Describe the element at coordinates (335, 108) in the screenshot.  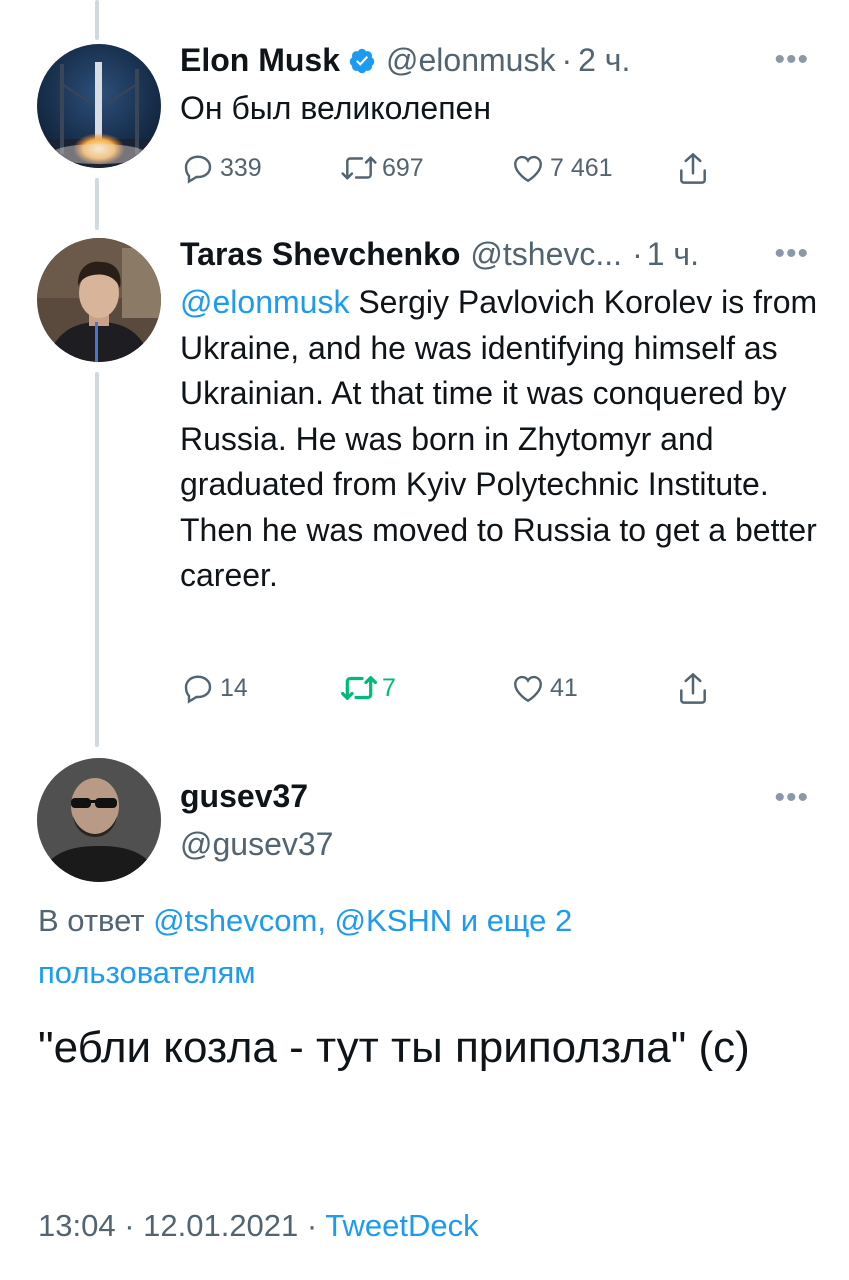
I see `tweet-text: Он был великолепен` at that location.